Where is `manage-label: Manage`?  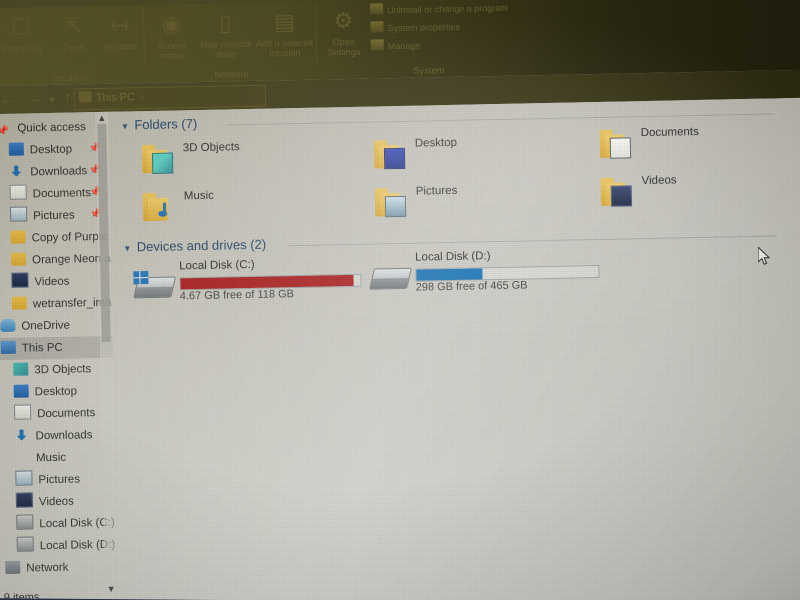
manage-label: Manage is located at coordinates (404, 46).